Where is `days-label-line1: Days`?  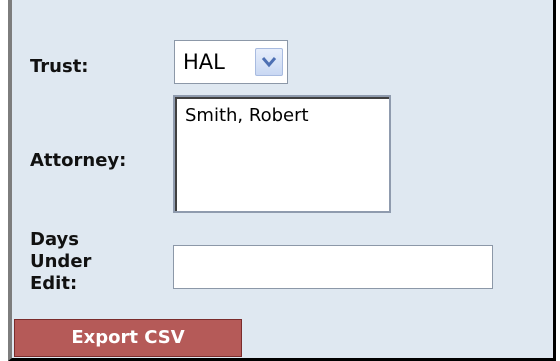
days-label-line1: Days is located at coordinates (54, 239).